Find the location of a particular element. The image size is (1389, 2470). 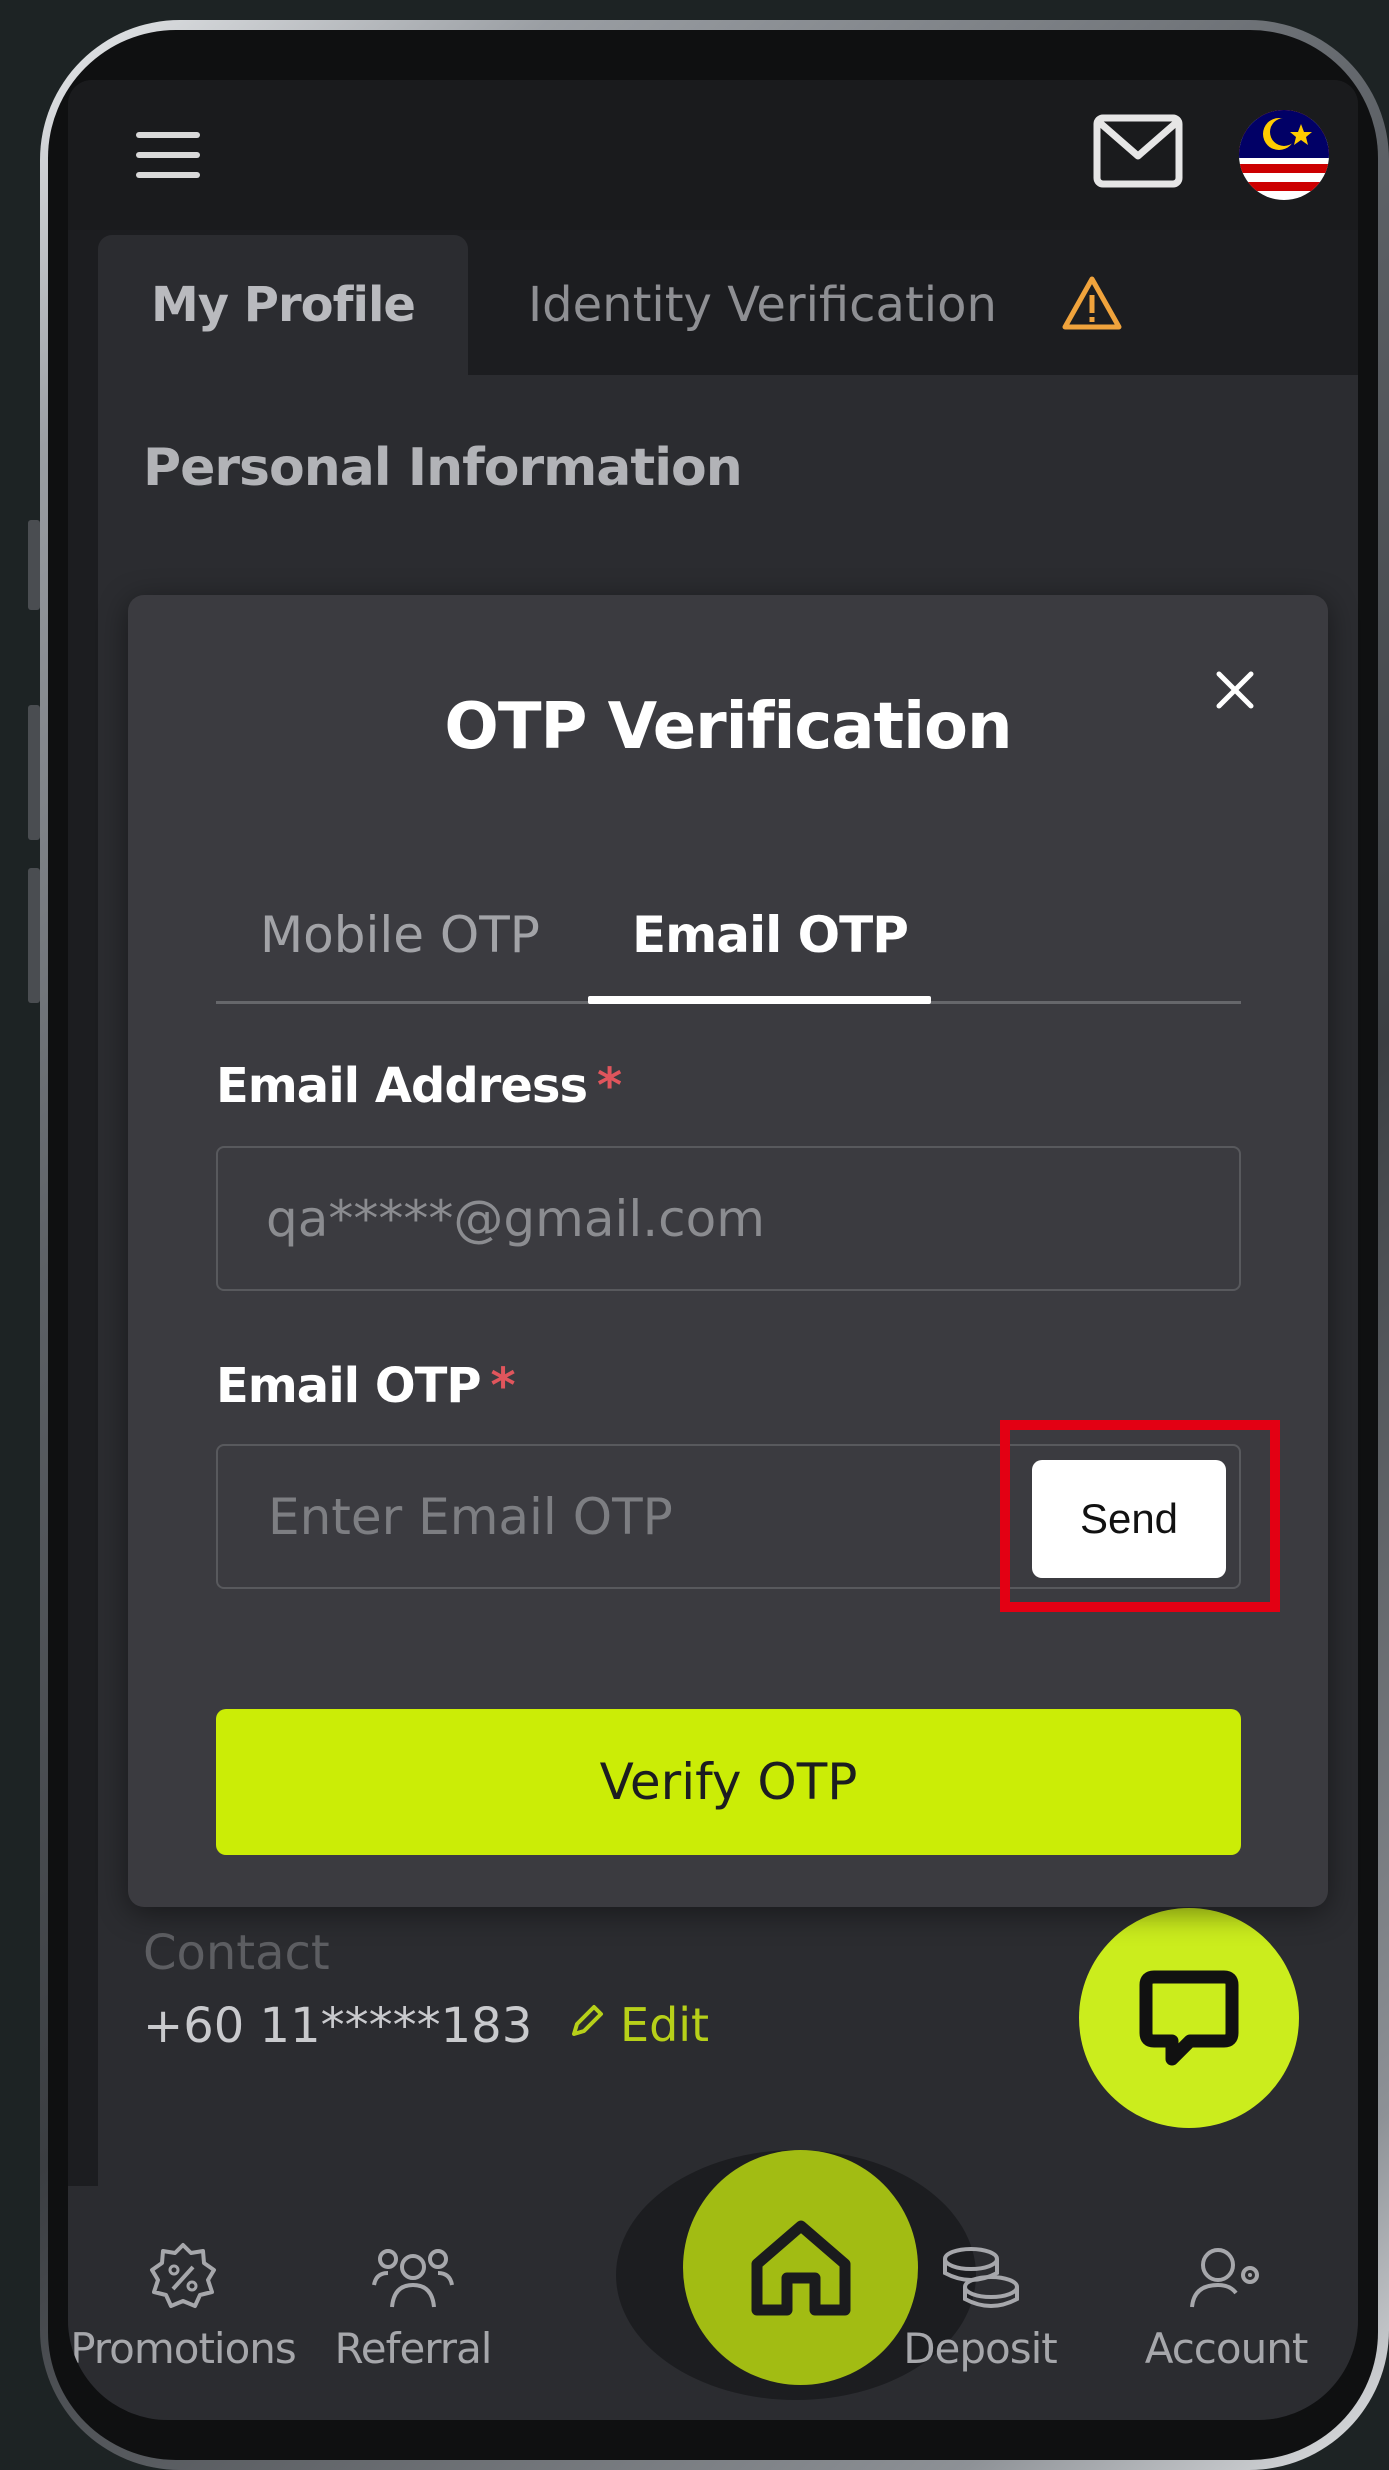

nav-item-account: Account is located at coordinates (1226, 2303).